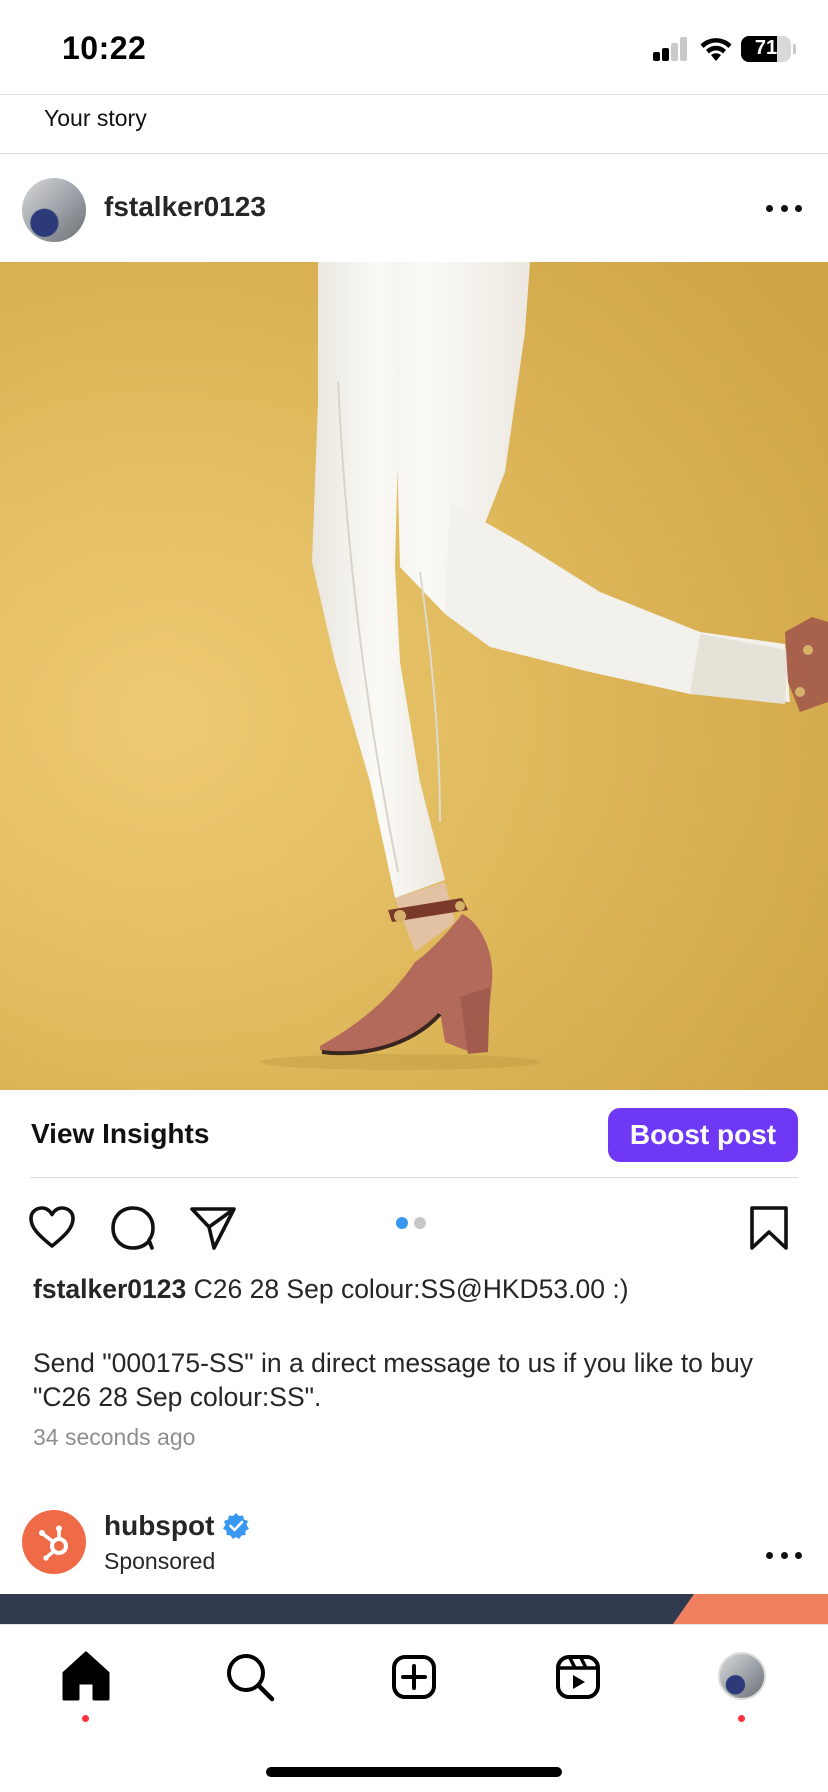  What do you see at coordinates (159, 1526) in the screenshot?
I see `sponsored-username: hubspot` at bounding box center [159, 1526].